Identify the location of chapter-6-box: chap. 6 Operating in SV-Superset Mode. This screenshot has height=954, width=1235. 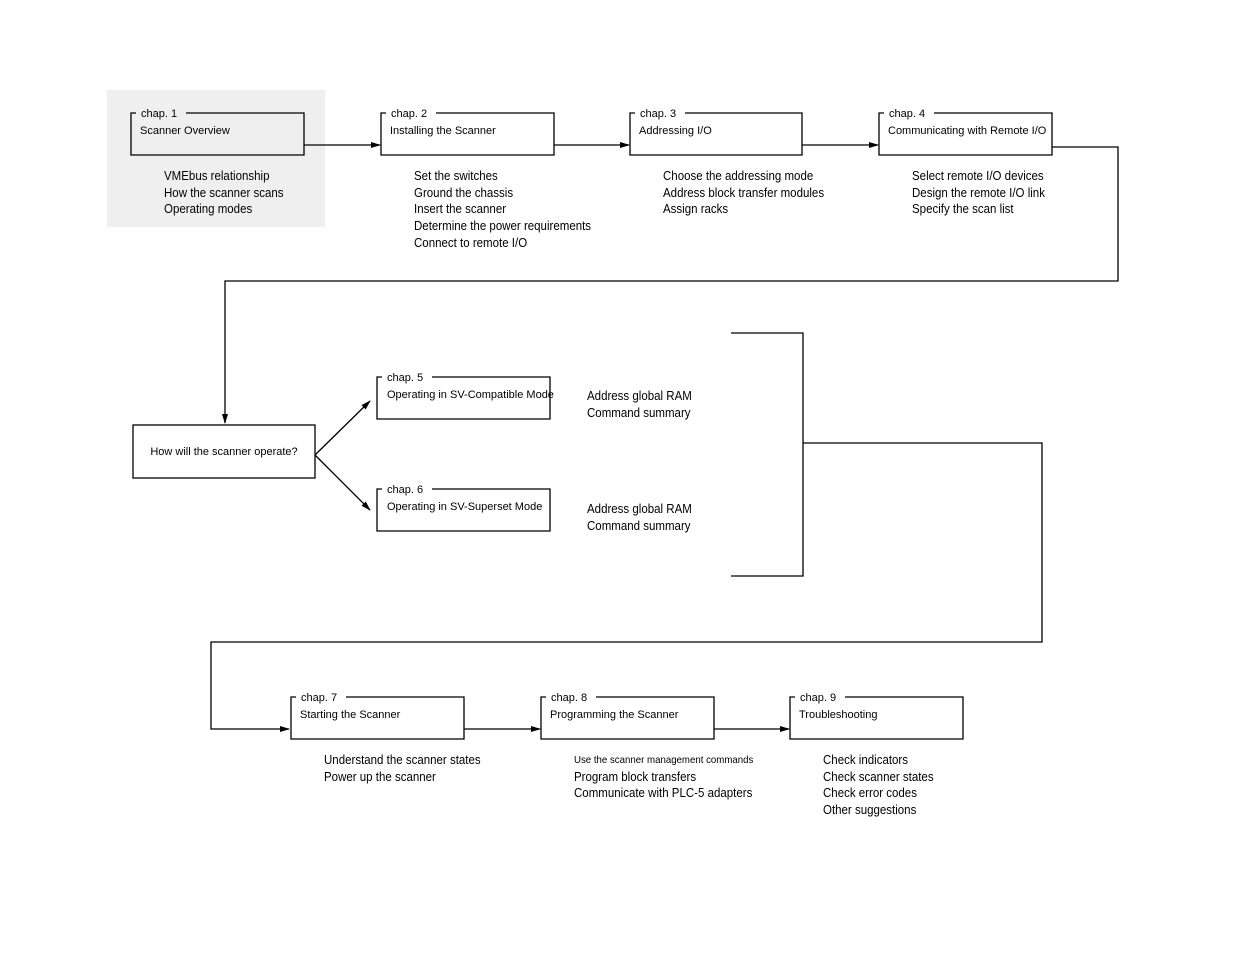
(463, 507).